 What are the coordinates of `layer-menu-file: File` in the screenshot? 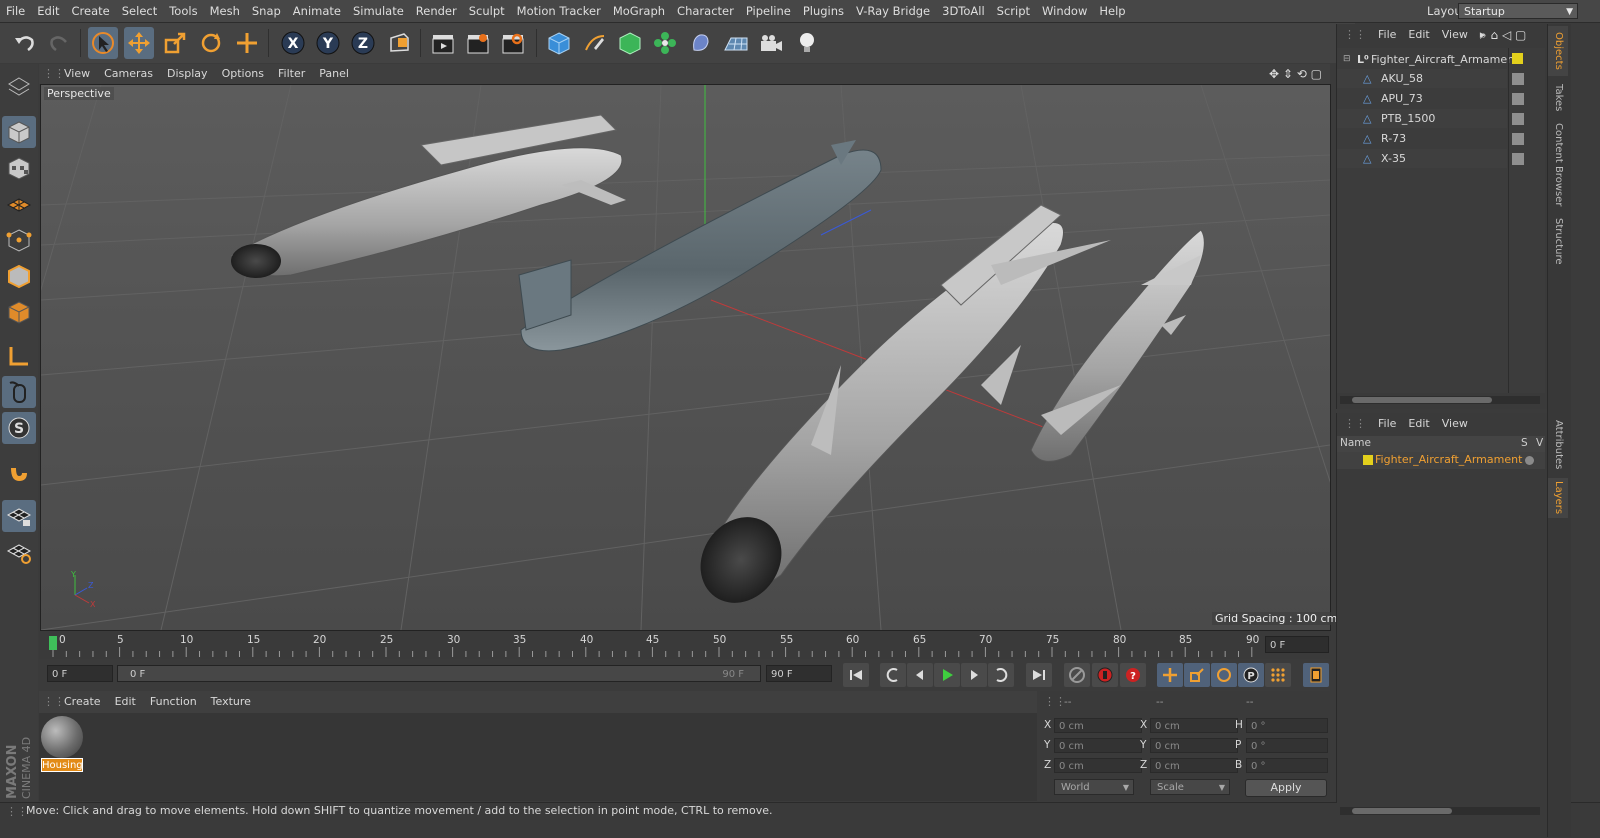 It's located at (1387, 424).